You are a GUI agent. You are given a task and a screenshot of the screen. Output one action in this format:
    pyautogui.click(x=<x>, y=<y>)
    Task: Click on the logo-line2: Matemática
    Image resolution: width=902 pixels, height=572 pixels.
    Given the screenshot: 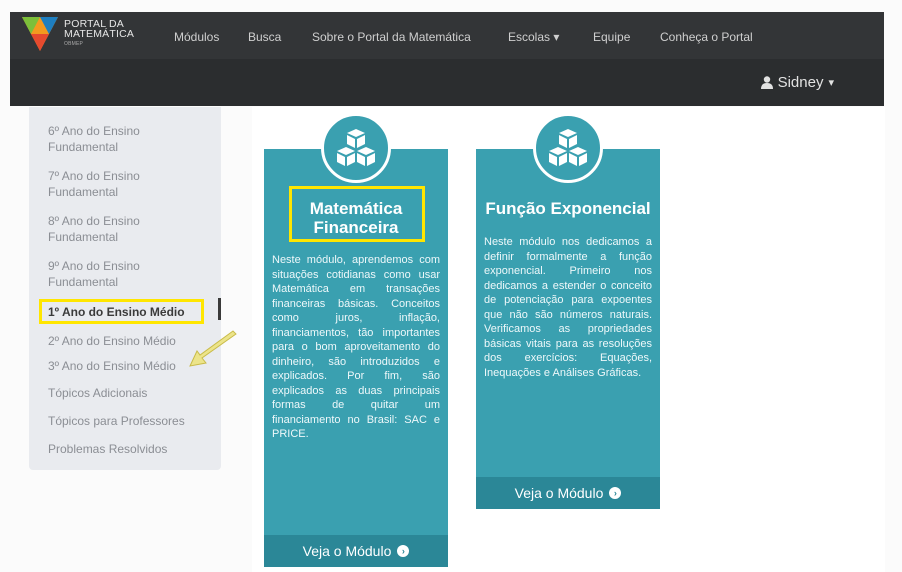 What is the action you would take?
    pyautogui.click(x=99, y=34)
    